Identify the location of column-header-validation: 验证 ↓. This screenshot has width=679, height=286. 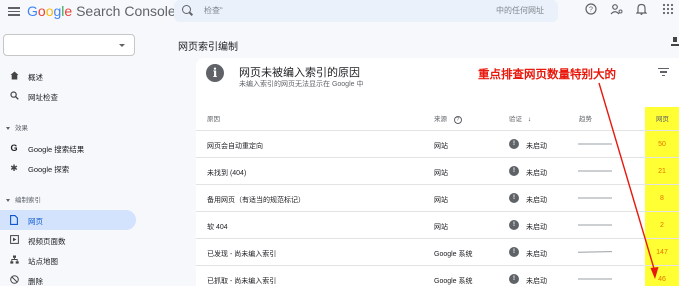
(520, 118).